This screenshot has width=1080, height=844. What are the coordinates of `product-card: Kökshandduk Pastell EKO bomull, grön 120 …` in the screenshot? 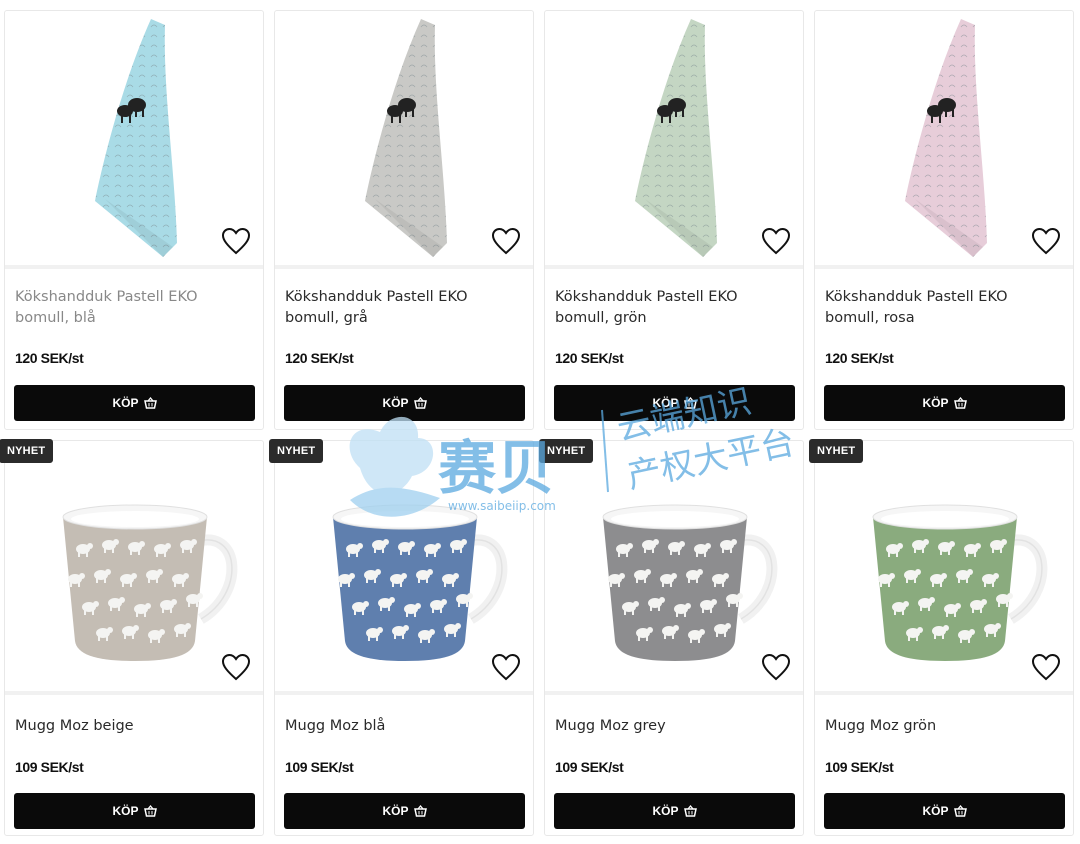 It's located at (674, 220).